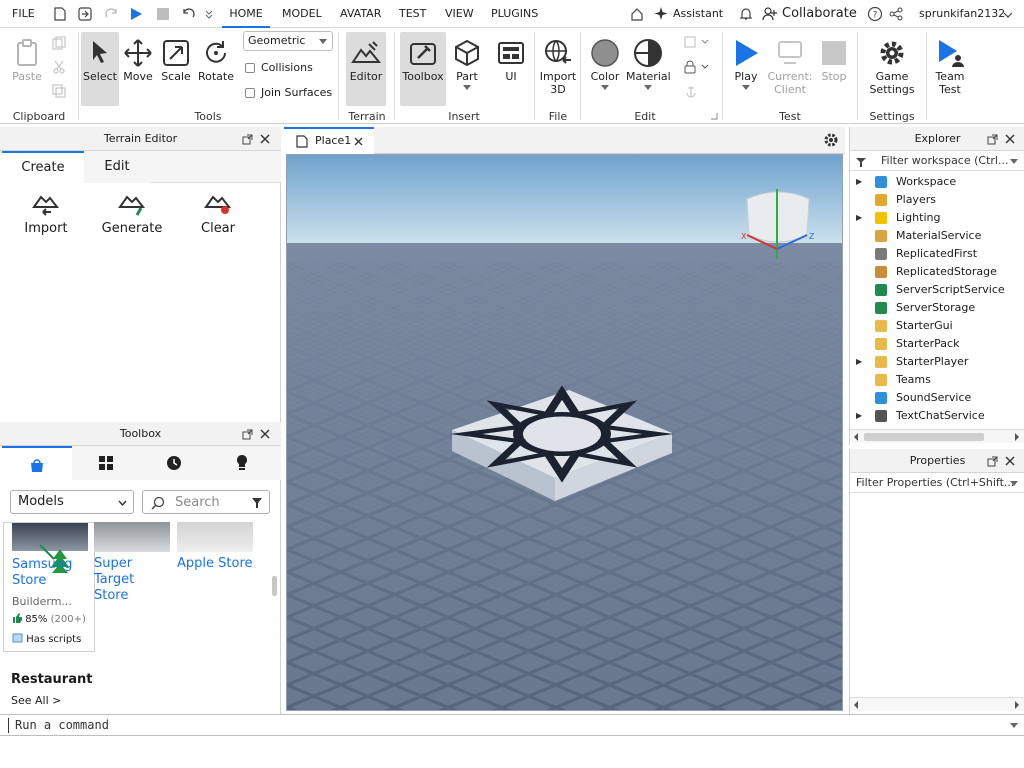 This screenshot has height=768, width=1024. I want to click on toolbox-search-input: Search, so click(206, 502).